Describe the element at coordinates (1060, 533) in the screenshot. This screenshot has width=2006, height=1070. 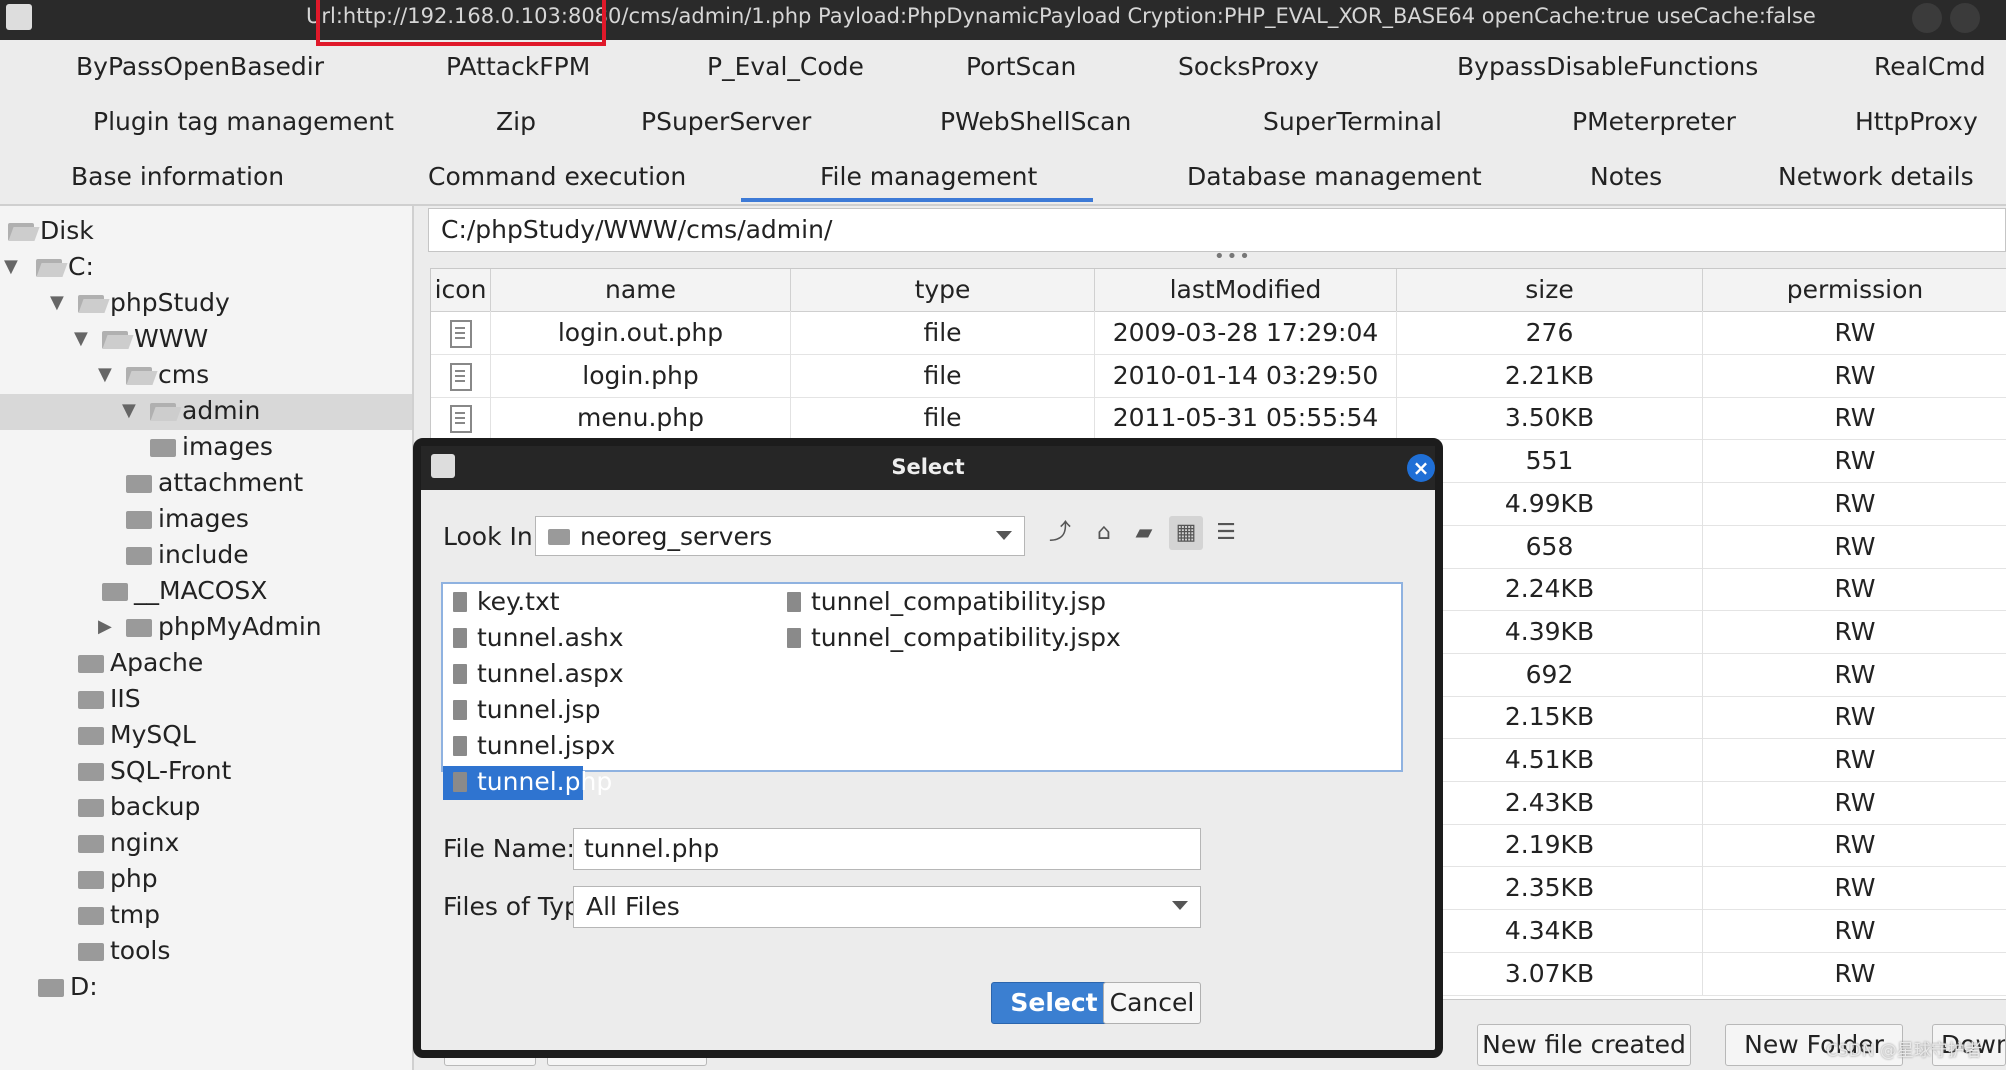
I see `up-folder-icon: ⤴` at that location.